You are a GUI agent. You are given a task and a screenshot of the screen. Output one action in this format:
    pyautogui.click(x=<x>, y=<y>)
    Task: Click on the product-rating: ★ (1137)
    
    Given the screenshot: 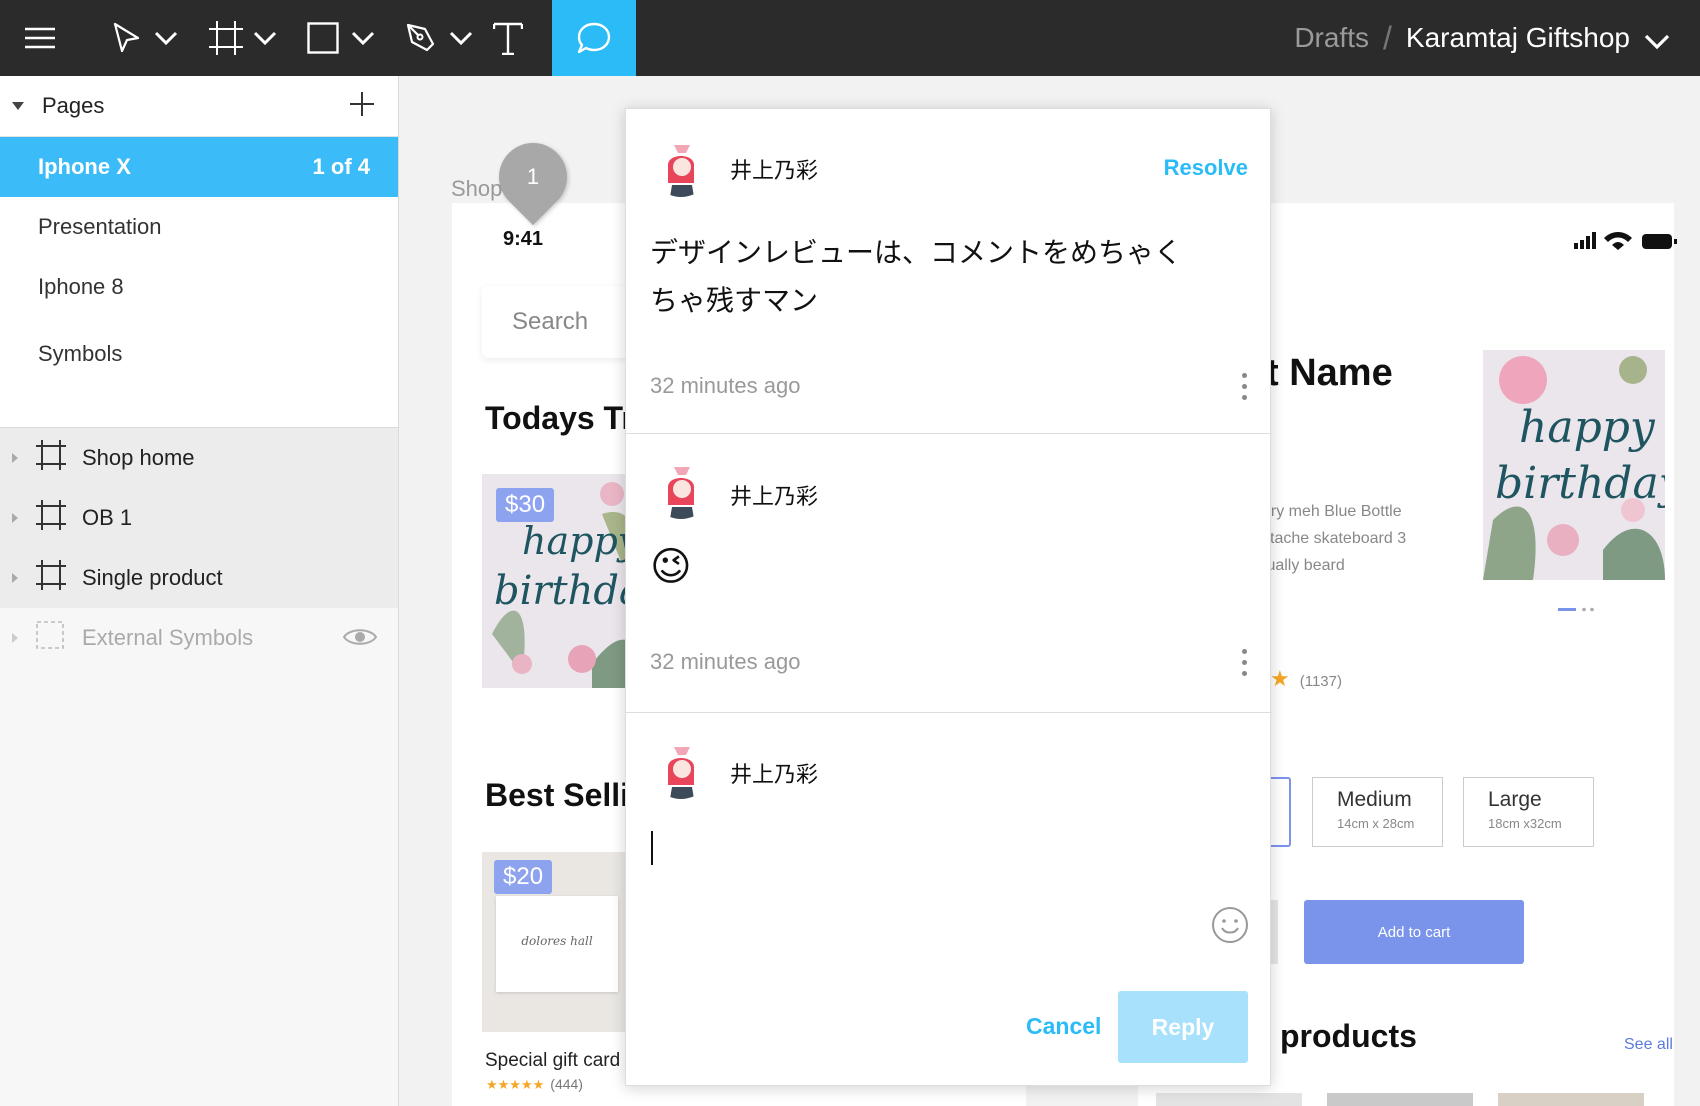 What is the action you would take?
    pyautogui.click(x=1306, y=679)
    